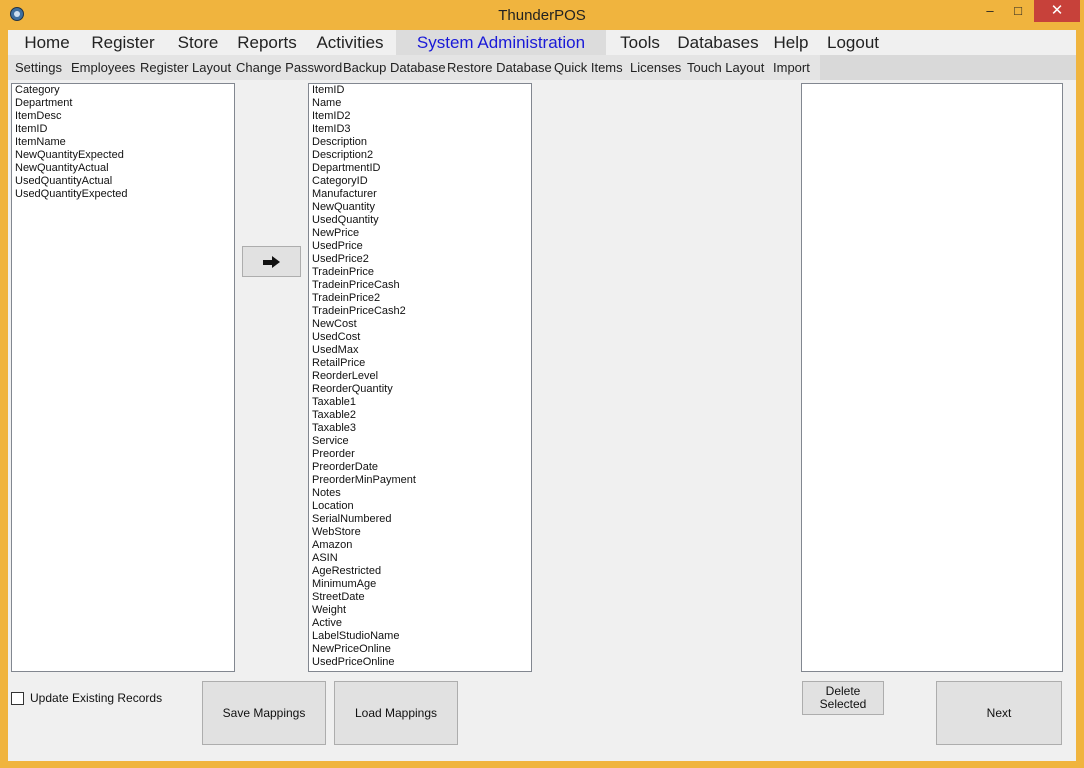  What do you see at coordinates (420, 298) in the screenshot?
I see `target-field-item: TradeinPrice2` at bounding box center [420, 298].